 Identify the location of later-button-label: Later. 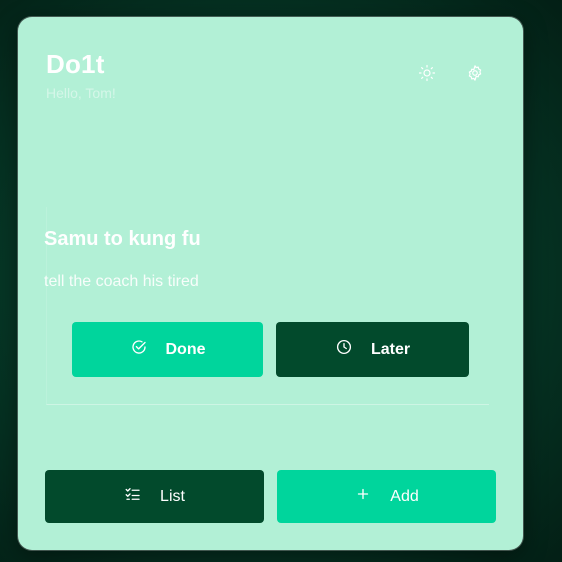
(390, 349).